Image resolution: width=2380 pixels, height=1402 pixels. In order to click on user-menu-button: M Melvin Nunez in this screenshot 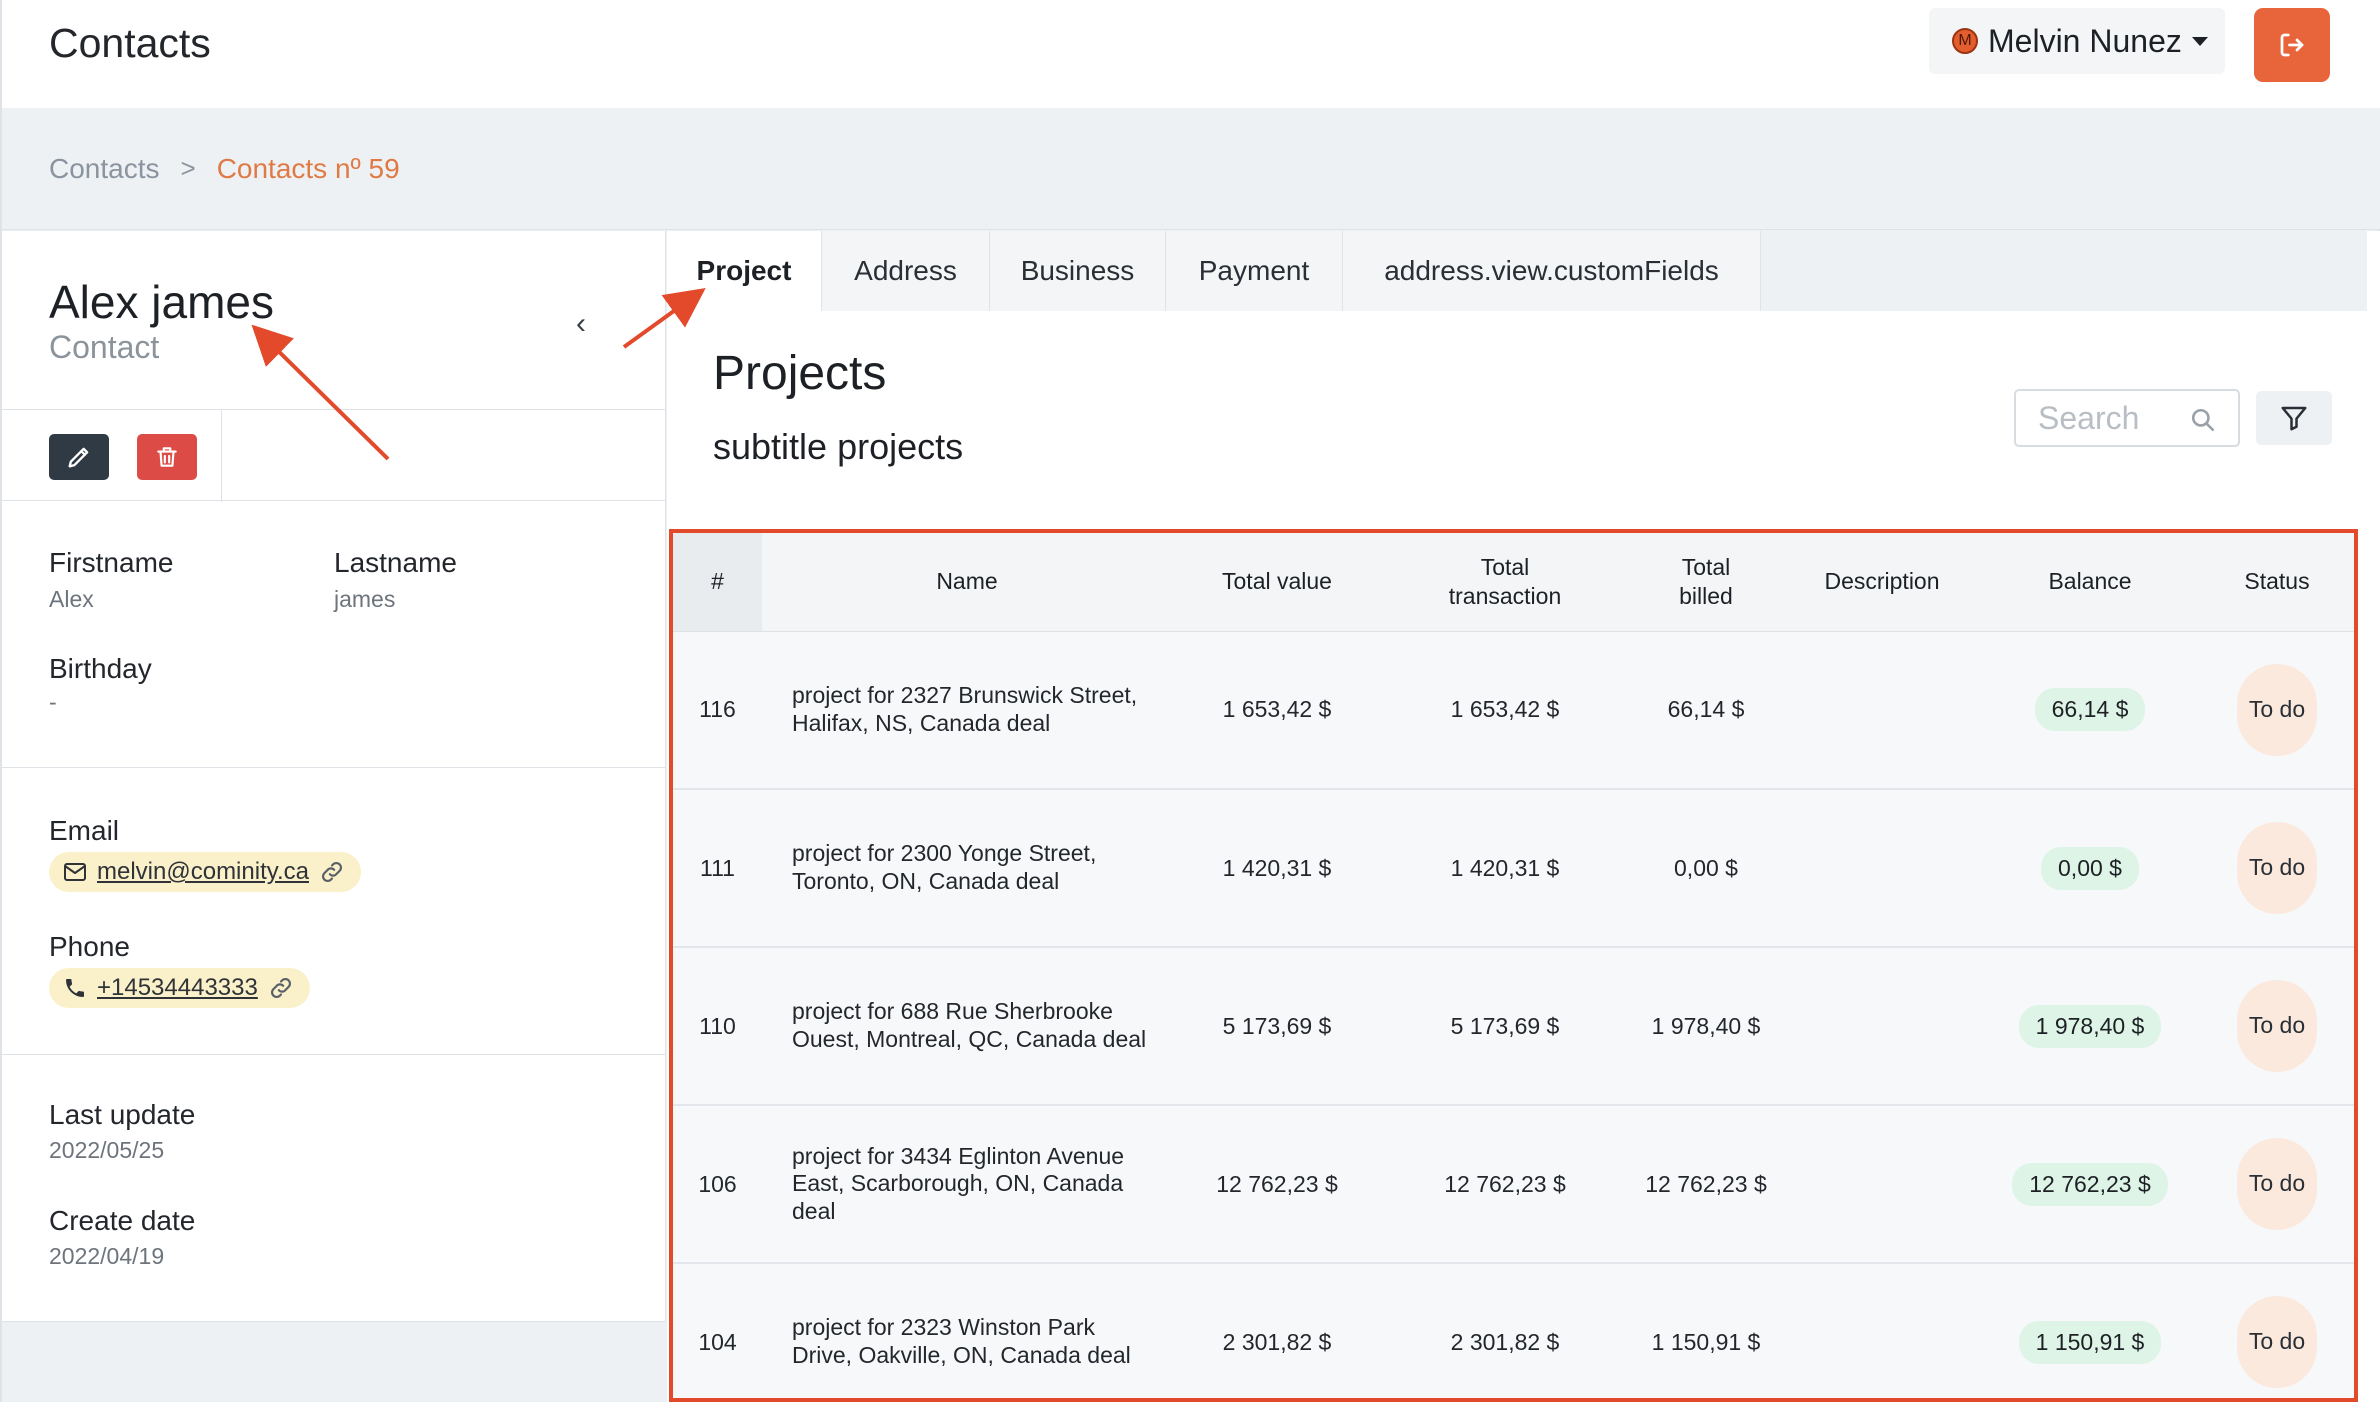, I will do `click(2077, 41)`.